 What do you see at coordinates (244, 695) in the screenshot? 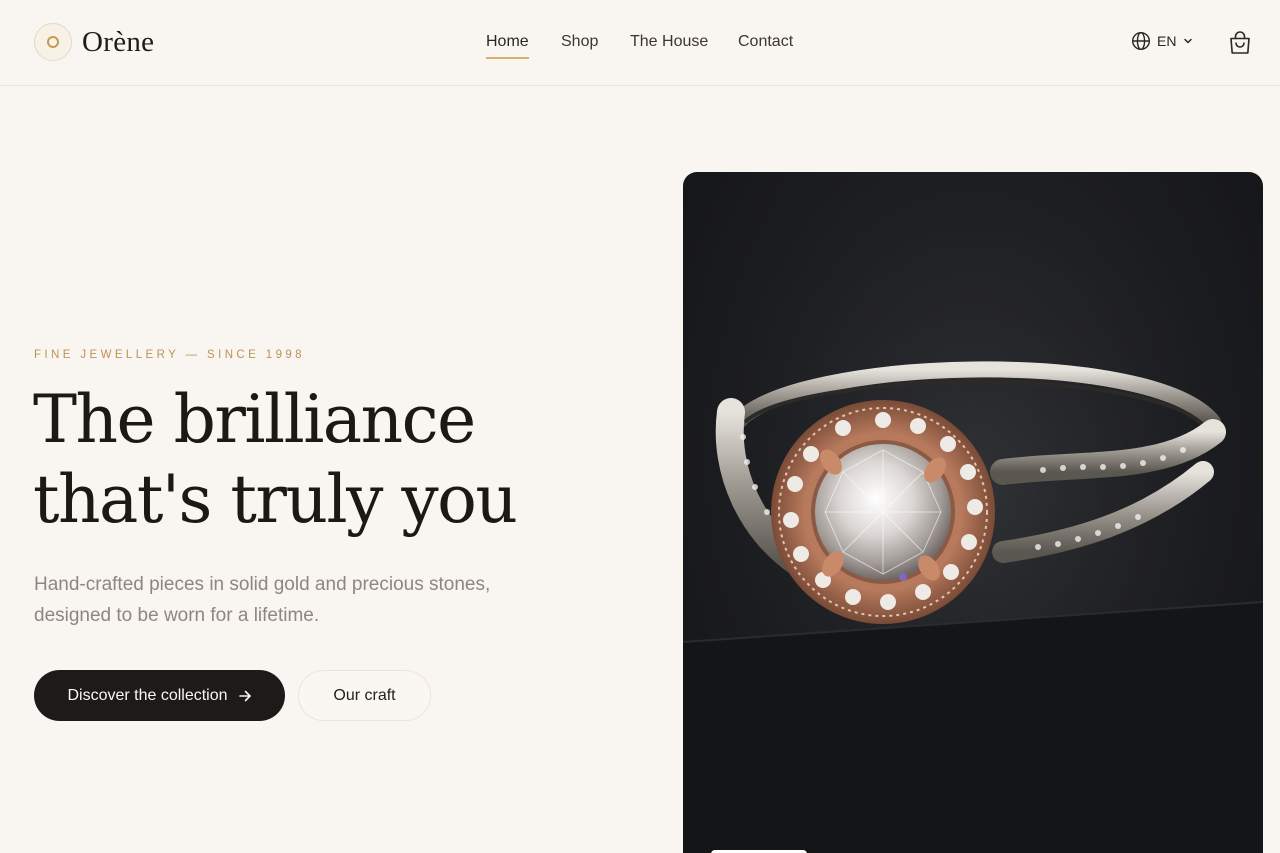
I see `arrow-right-icon` at bounding box center [244, 695].